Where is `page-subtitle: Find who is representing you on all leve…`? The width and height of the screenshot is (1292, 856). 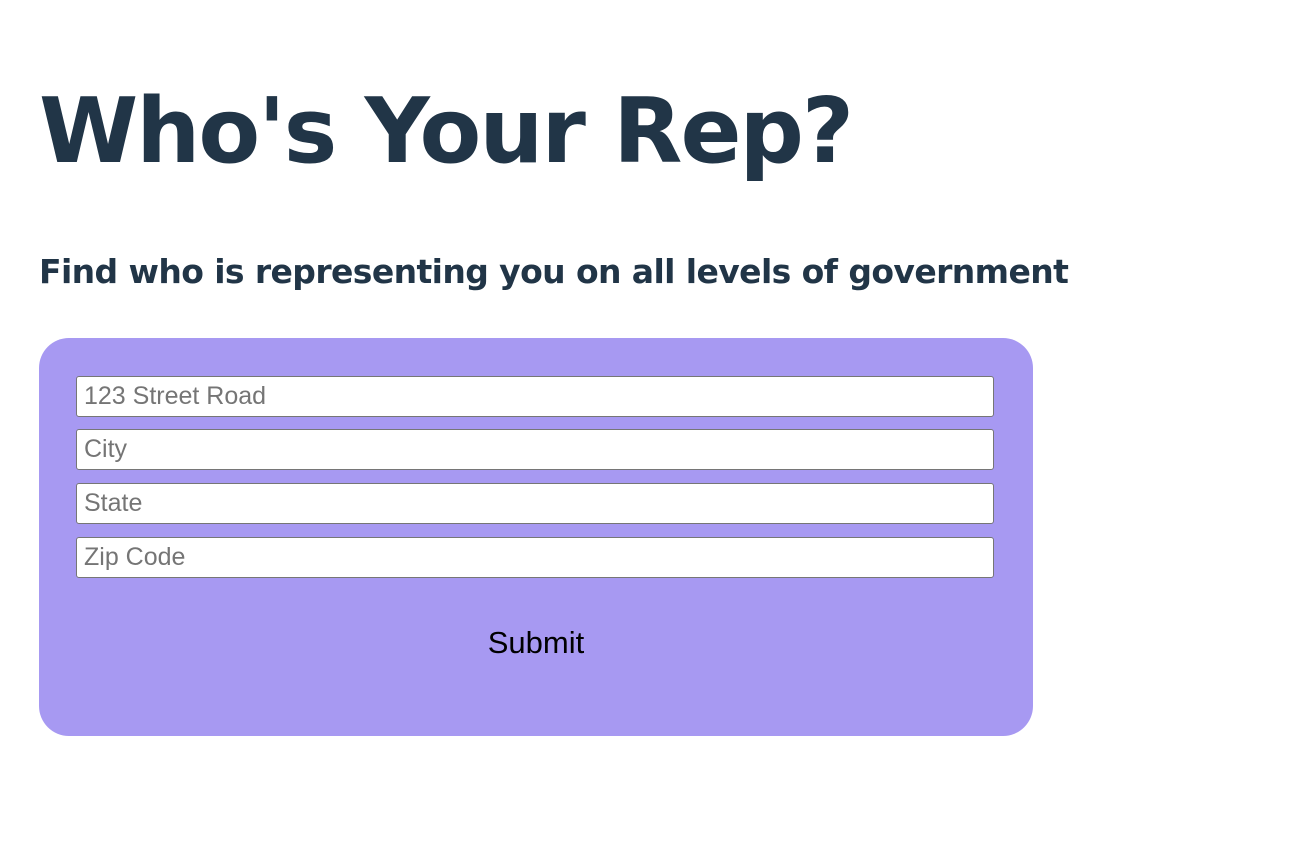 page-subtitle: Find who is representing you on all leve… is located at coordinates (554, 271).